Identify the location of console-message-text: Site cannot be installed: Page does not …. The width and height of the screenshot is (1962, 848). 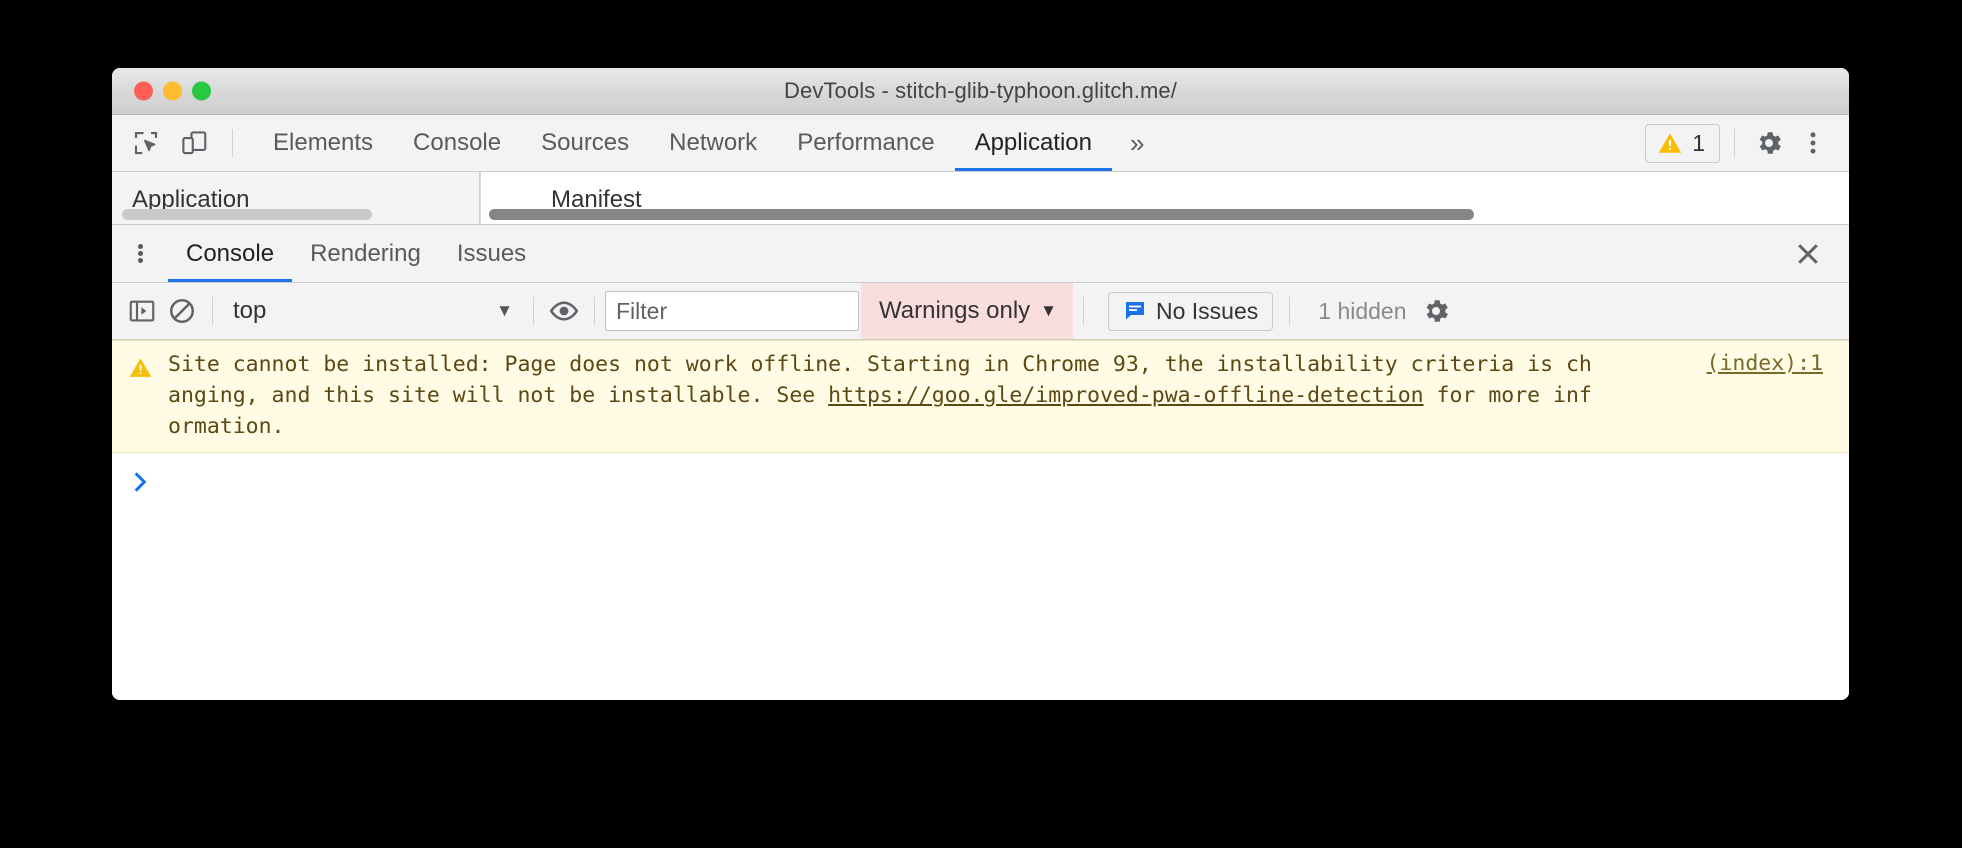
(1008, 395).